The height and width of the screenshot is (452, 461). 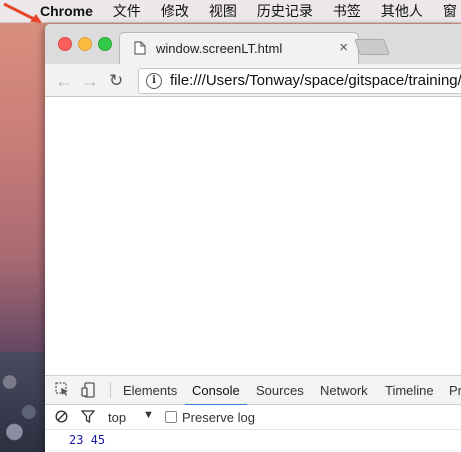 I want to click on console-toolbar: top ▼ Preserve log, so click(x=253, y=417).